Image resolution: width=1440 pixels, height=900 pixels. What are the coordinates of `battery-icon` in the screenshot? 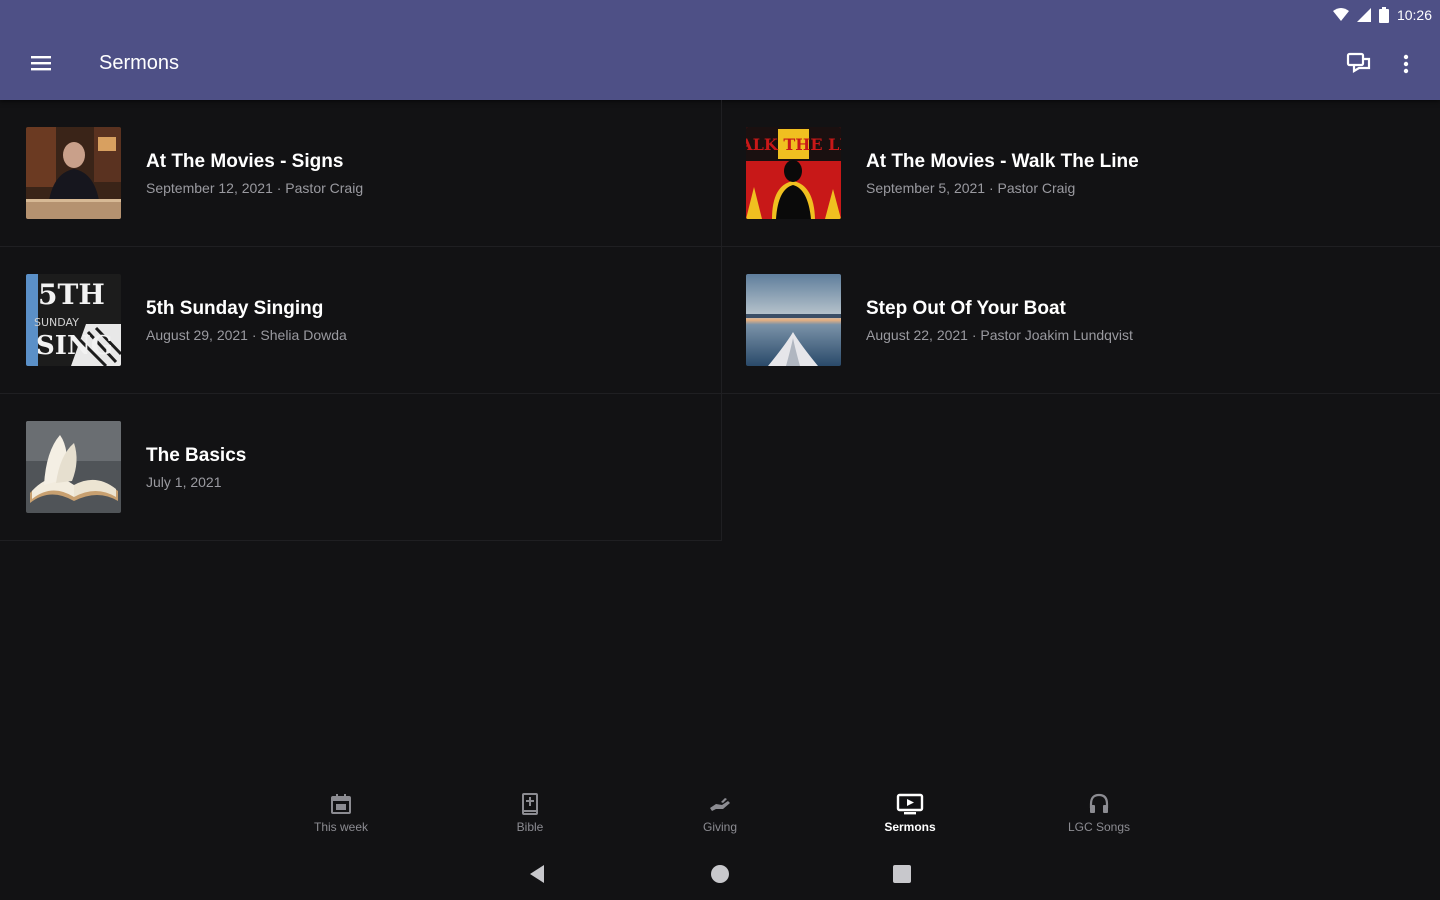 It's located at (1383, 15).